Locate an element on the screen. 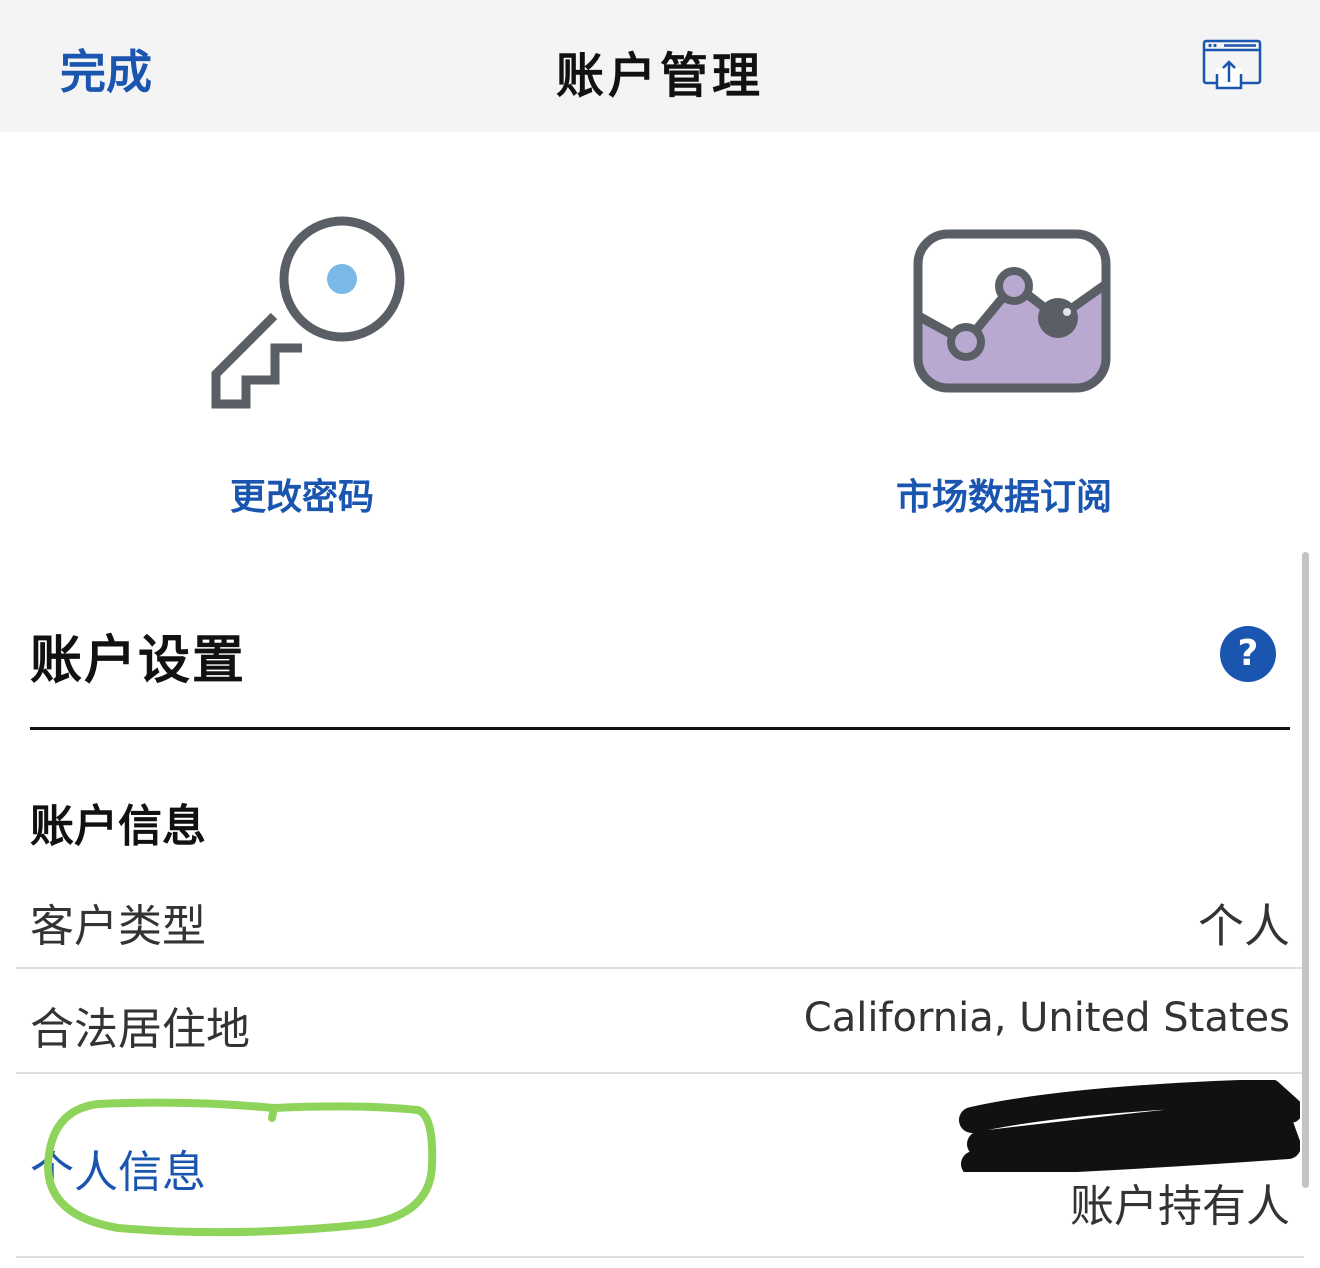 The image size is (1320, 1268). scrollbar is located at coordinates (1305, 870).